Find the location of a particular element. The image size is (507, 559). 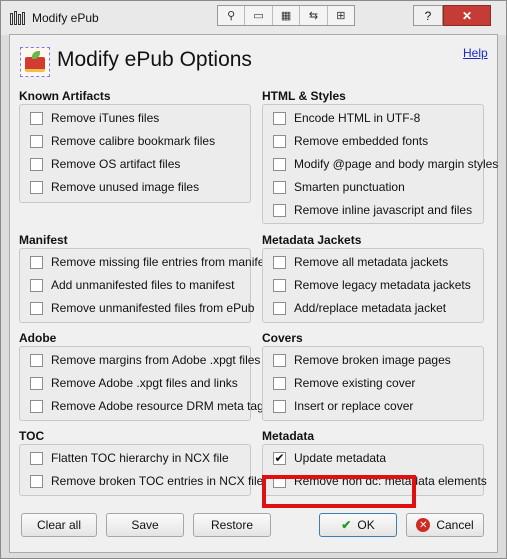

window-title: Modify ePub is located at coordinates (65, 18).